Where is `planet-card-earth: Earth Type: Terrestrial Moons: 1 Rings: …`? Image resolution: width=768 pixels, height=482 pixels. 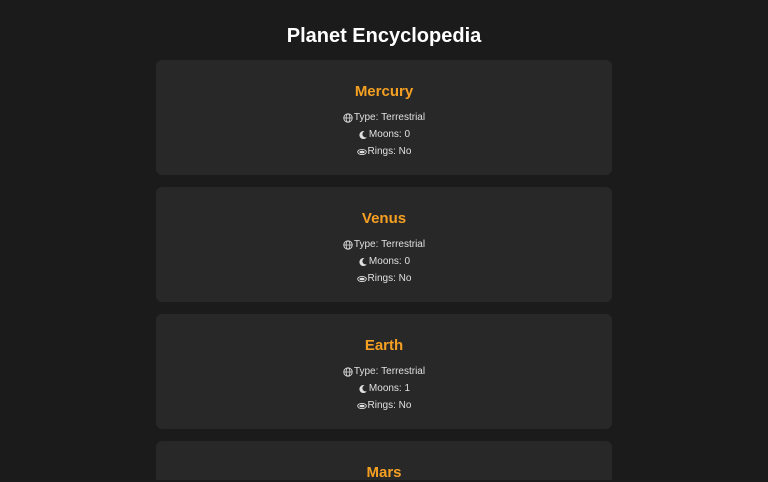
planet-card-earth: Earth Type: Terrestrial Moons: 1 Rings: … is located at coordinates (384, 371).